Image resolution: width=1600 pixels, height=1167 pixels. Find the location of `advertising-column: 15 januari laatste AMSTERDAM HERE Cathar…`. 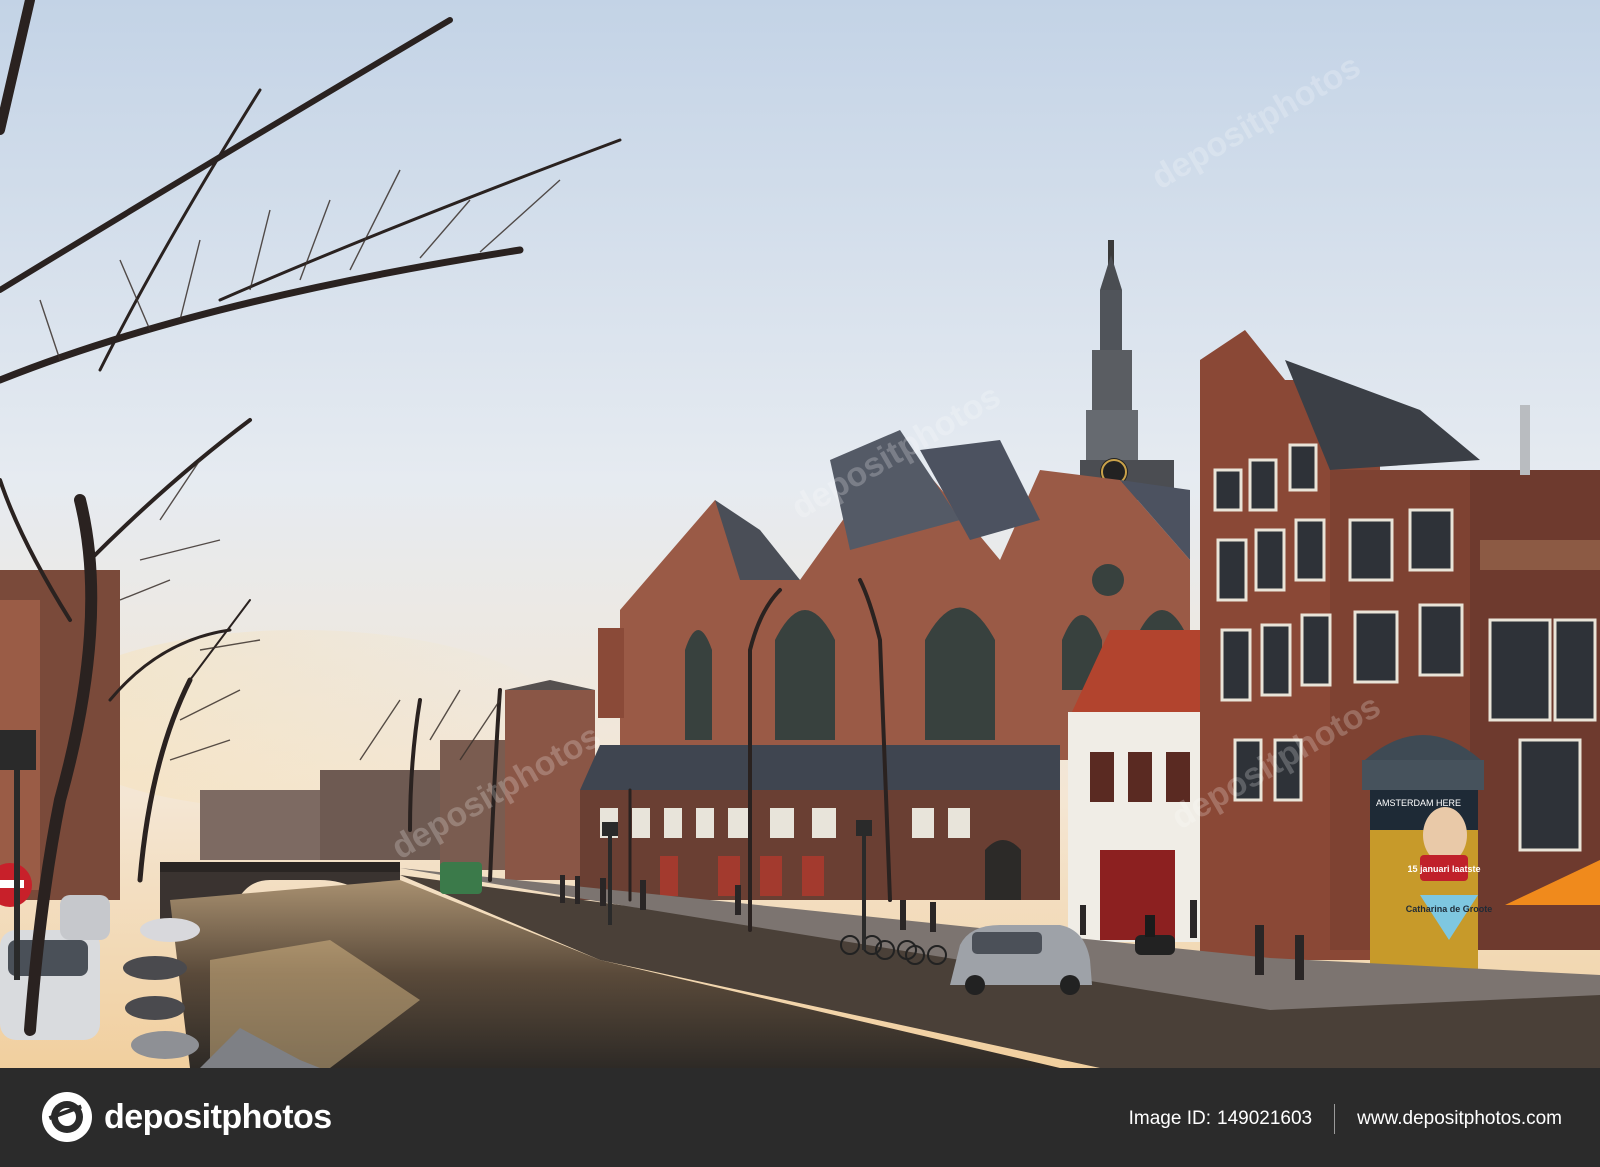

advertising-column: 15 januari laatste AMSTERDAM HERE Cathar… is located at coordinates (1427, 862).